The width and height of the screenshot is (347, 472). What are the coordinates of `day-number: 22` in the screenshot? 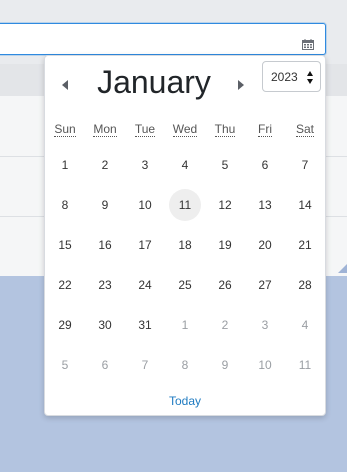 It's located at (65, 285).